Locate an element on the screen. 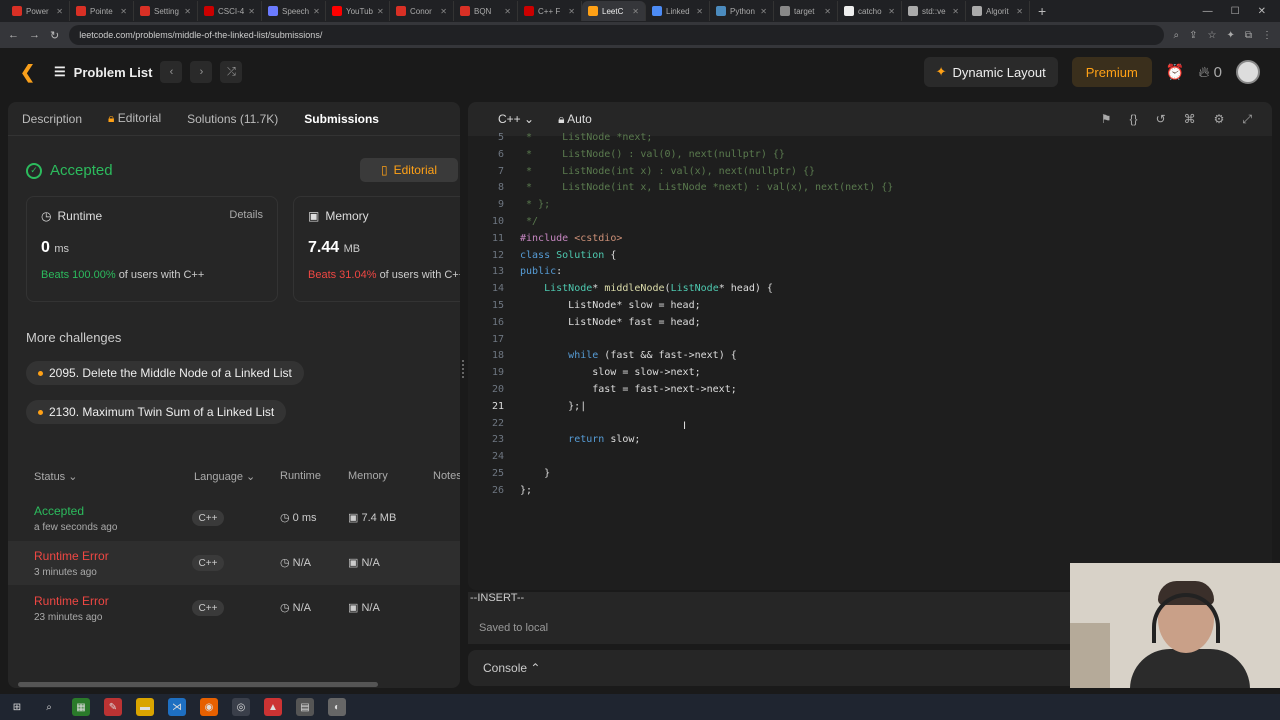 The image size is (1280, 720). tab-editorial: 🔒︎ Editorial is located at coordinates (134, 118).